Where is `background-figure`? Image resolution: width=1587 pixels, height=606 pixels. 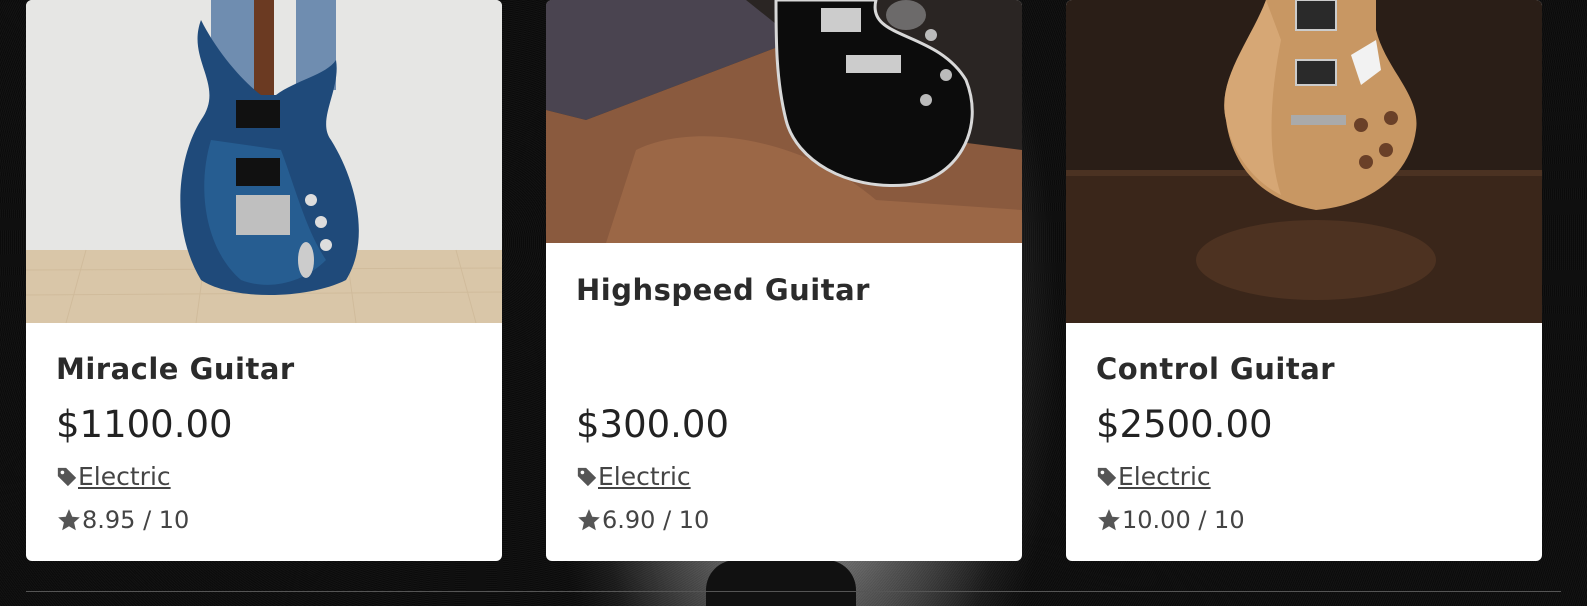
background-figure is located at coordinates (781, 583).